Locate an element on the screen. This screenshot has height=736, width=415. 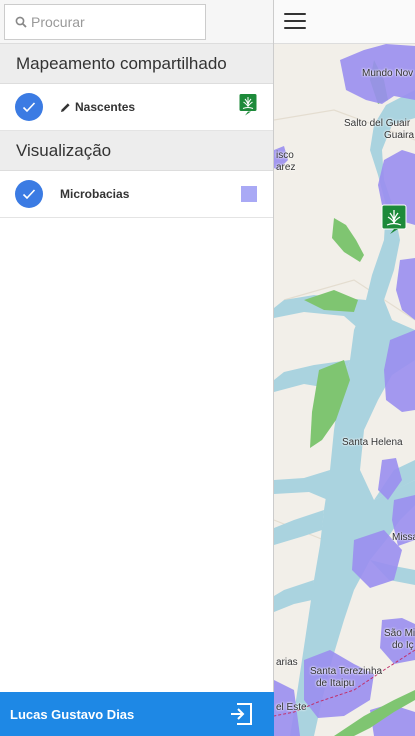
map-label: Santa Terezinha is located at coordinates (346, 671).